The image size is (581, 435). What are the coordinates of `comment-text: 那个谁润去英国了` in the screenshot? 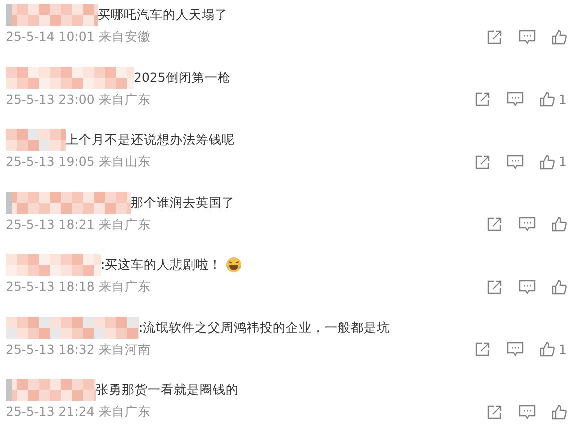 It's located at (183, 203).